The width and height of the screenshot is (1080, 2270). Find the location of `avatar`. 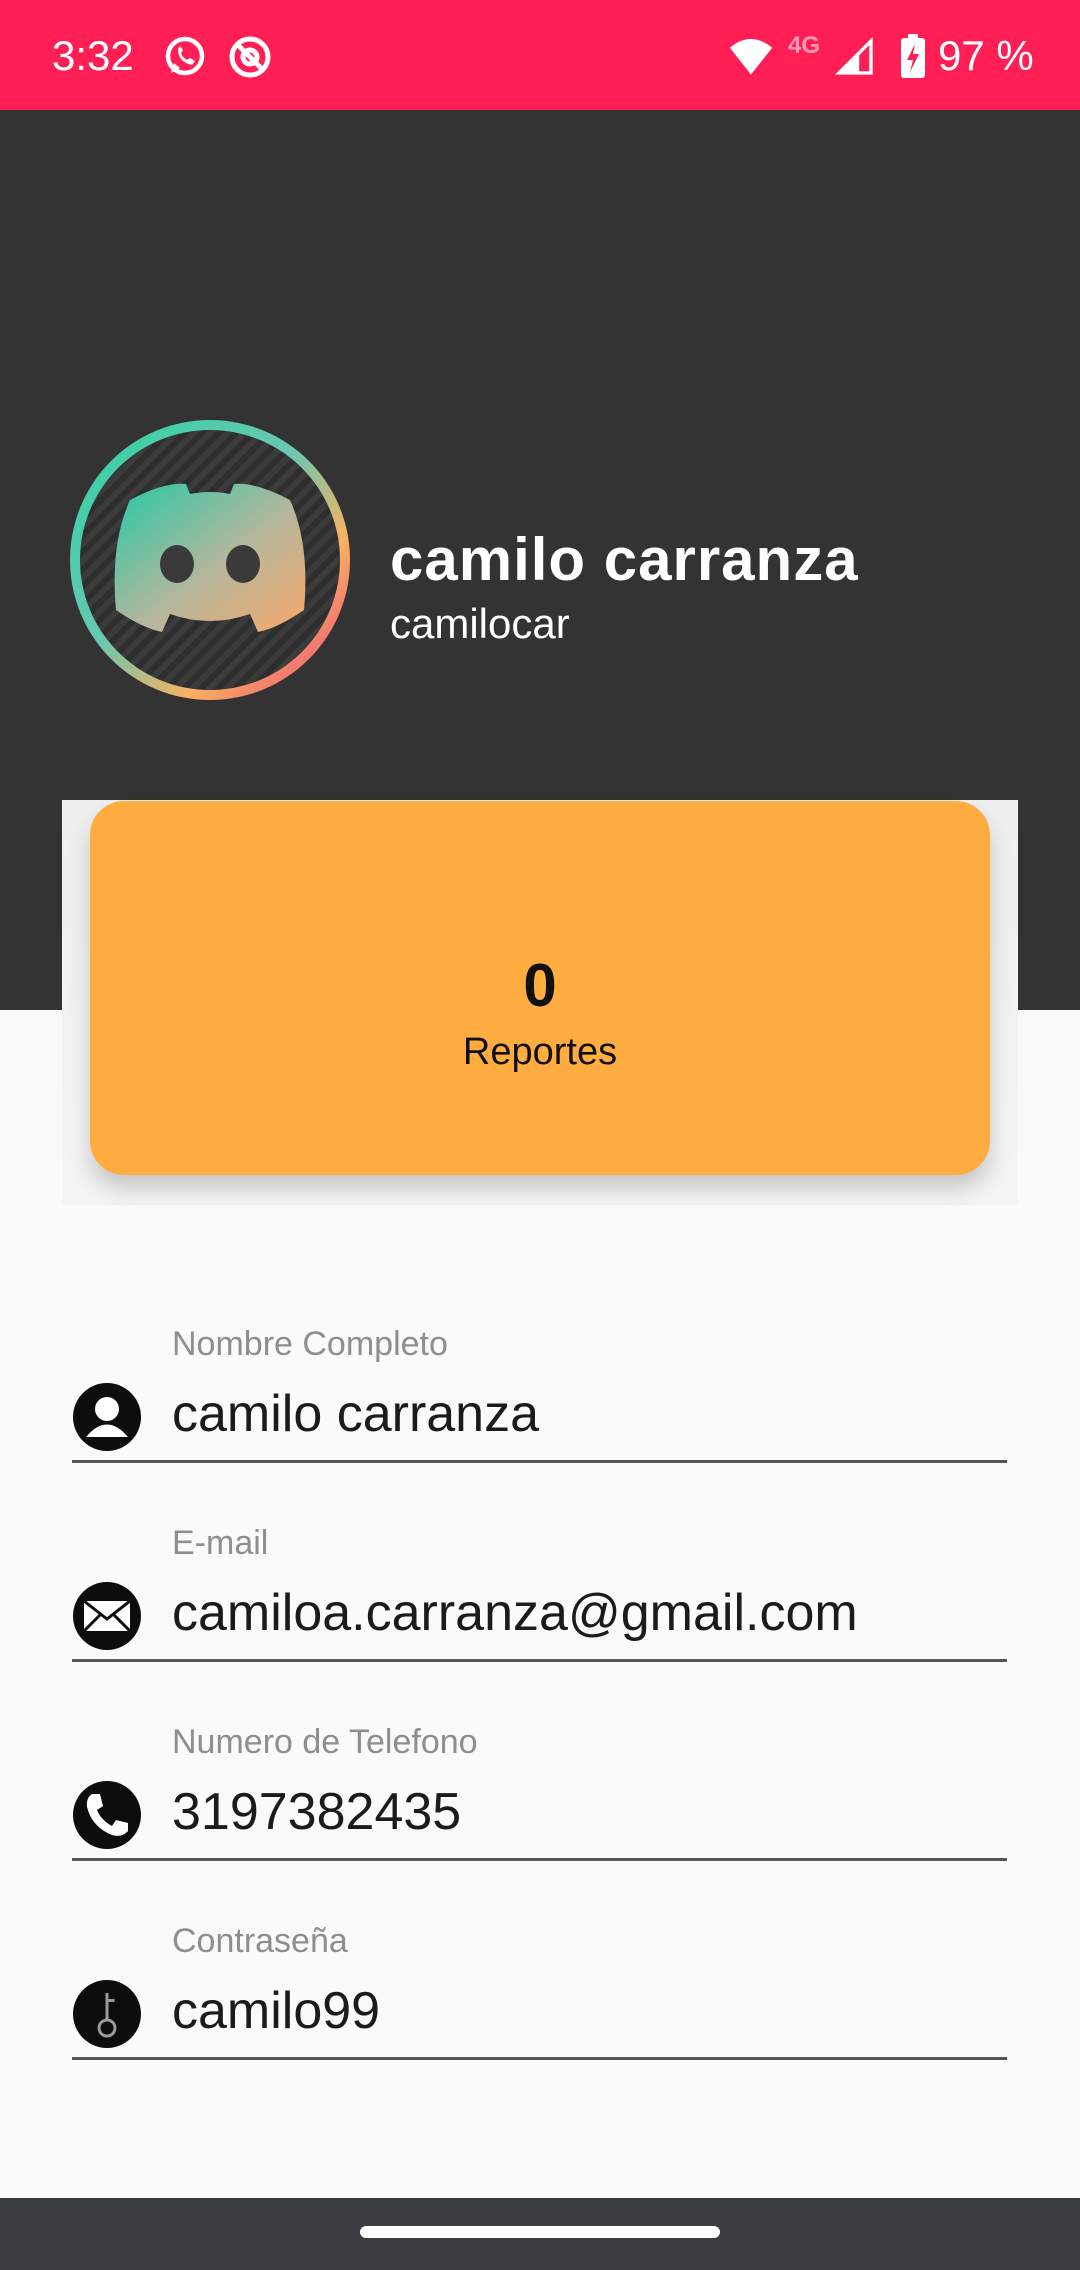

avatar is located at coordinates (210, 560).